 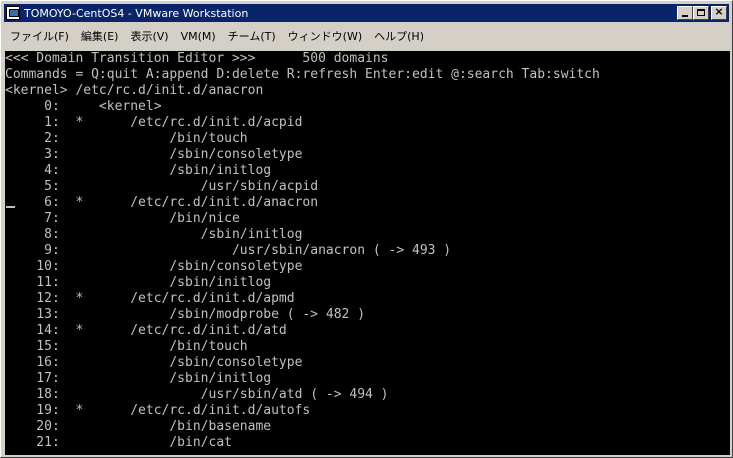 What do you see at coordinates (685, 13) in the screenshot?
I see `minimize-button` at bounding box center [685, 13].